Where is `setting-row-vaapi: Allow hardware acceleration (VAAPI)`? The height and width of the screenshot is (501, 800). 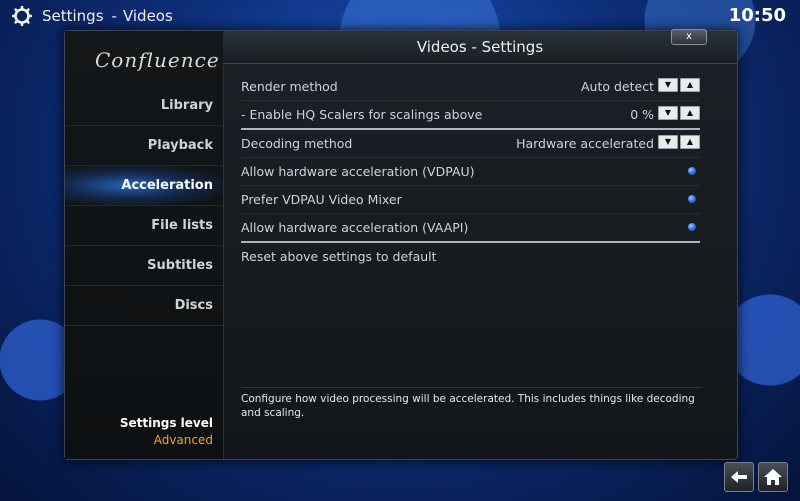
setting-row-vaapi: Allow hardware acceleration (VAAPI) is located at coordinates (470, 228).